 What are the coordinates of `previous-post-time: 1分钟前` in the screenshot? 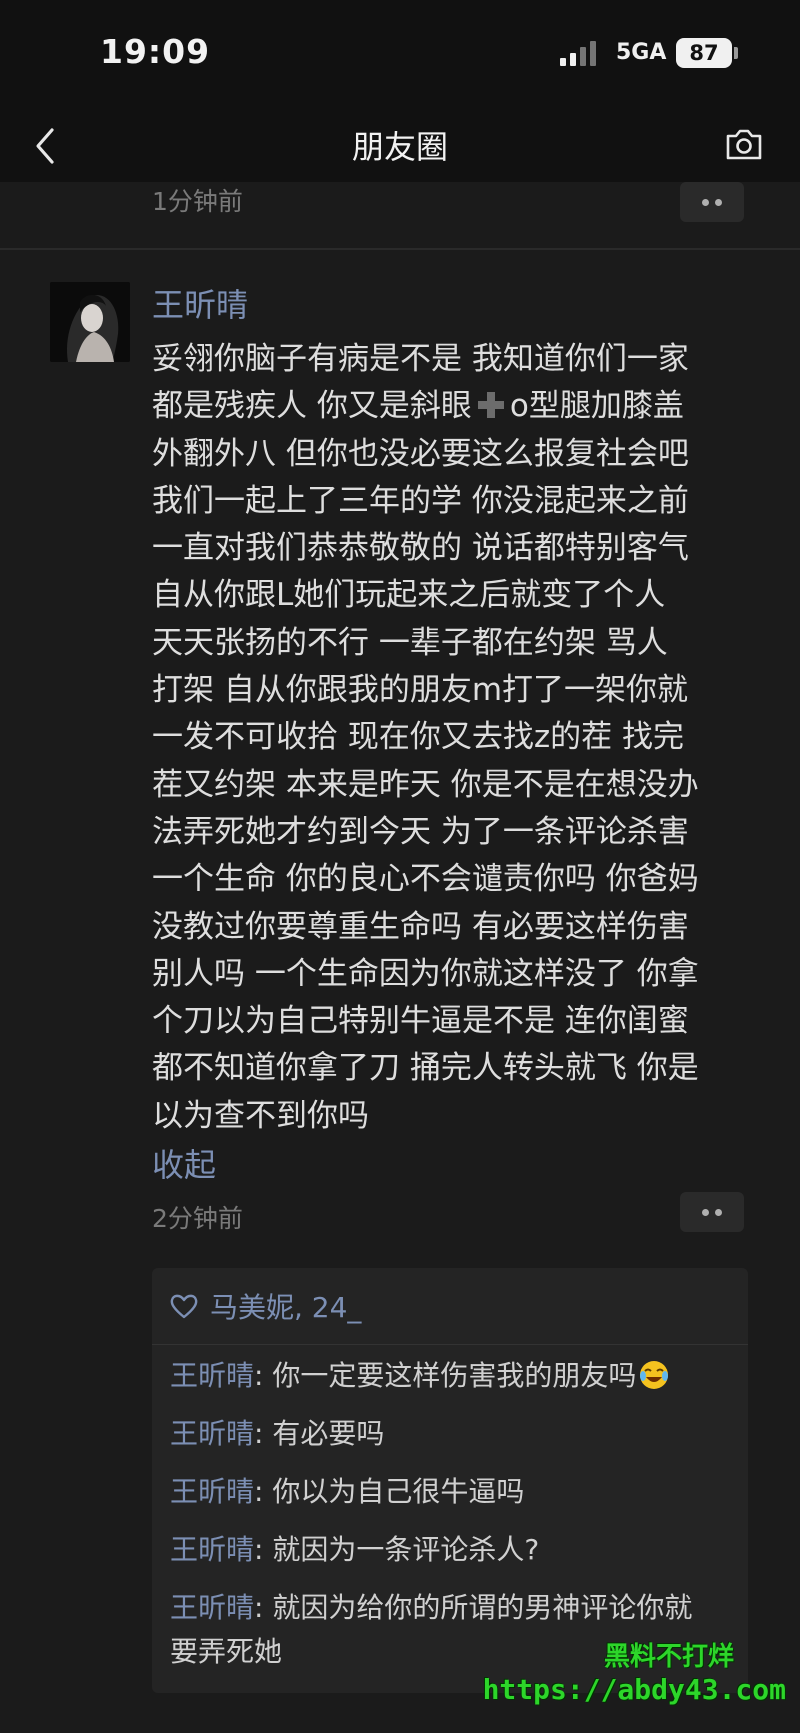 It's located at (197, 201).